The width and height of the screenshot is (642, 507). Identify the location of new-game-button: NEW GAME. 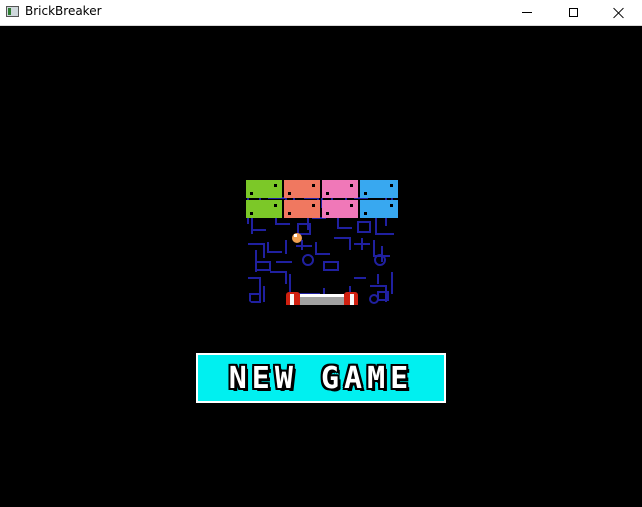
(321, 378).